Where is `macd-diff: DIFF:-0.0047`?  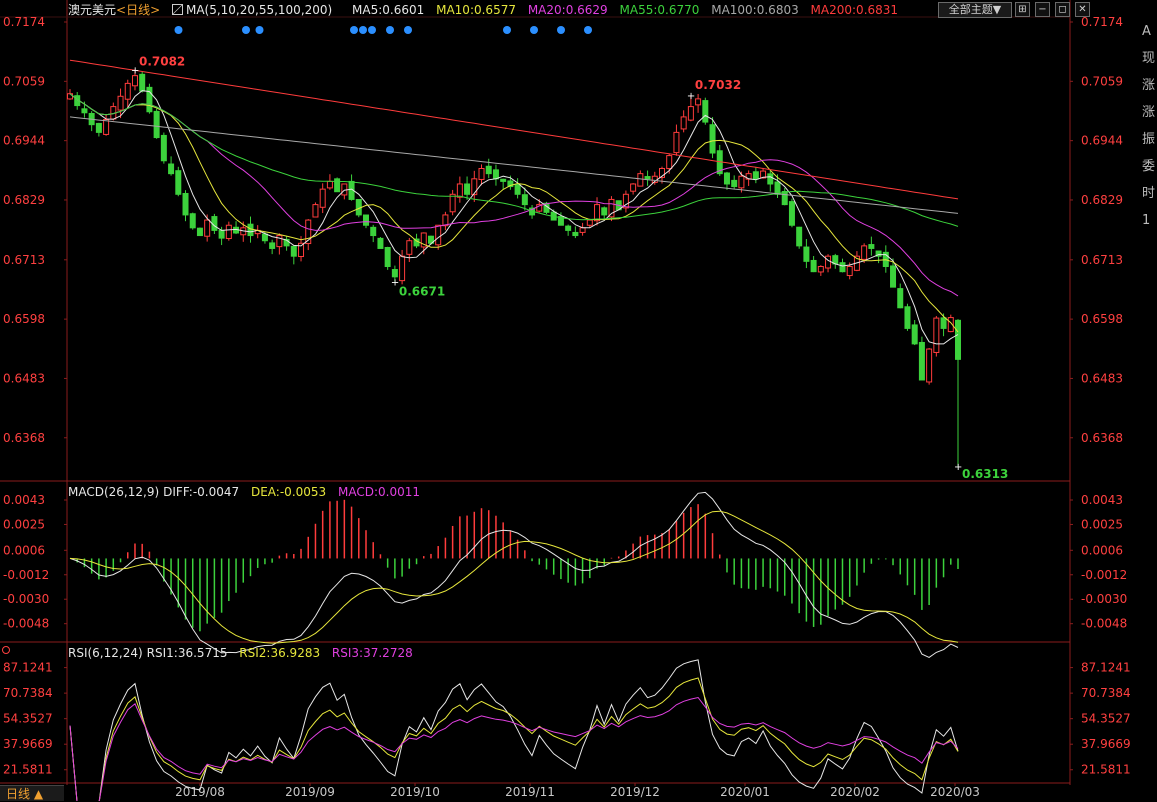 macd-diff: DIFF:-0.0047 is located at coordinates (201, 492).